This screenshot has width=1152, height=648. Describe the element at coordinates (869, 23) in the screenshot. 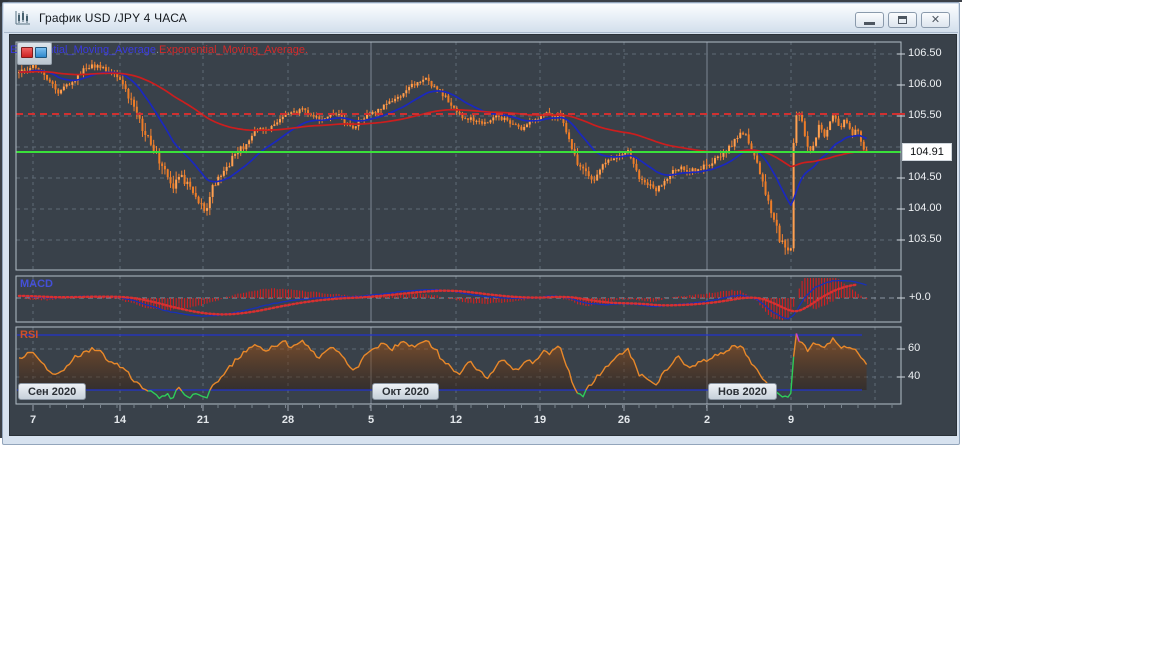

I see `minimize-icon` at that location.